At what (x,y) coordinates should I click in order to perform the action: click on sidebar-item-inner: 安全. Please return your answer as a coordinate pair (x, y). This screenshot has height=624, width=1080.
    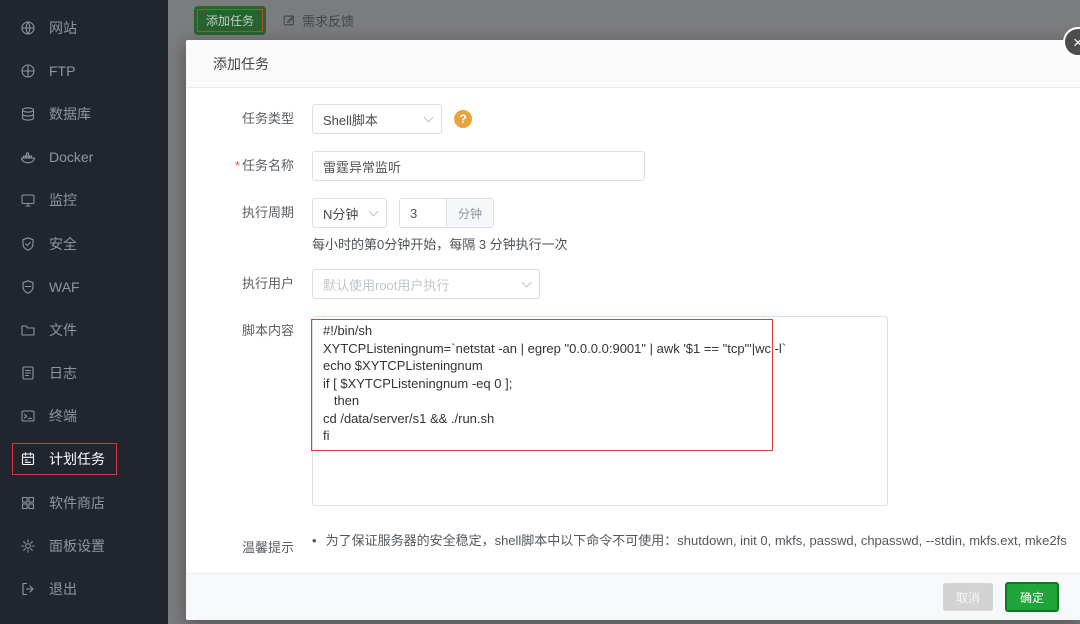
    Looking at the image, I should click on (48, 244).